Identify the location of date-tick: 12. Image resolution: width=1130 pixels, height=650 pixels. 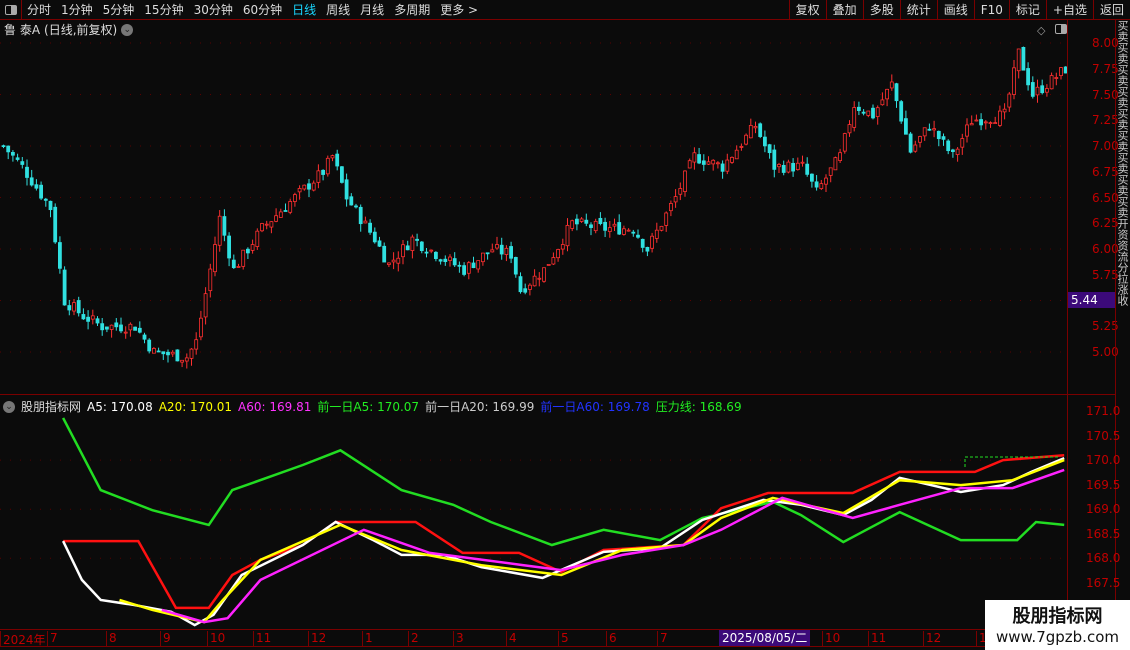
(317, 639).